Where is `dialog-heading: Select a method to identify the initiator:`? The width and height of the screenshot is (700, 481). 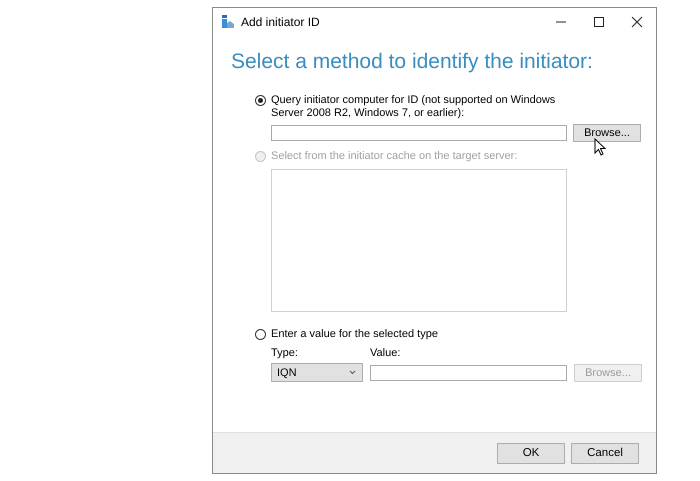 dialog-heading: Select a method to identify the initiator: is located at coordinates (412, 62).